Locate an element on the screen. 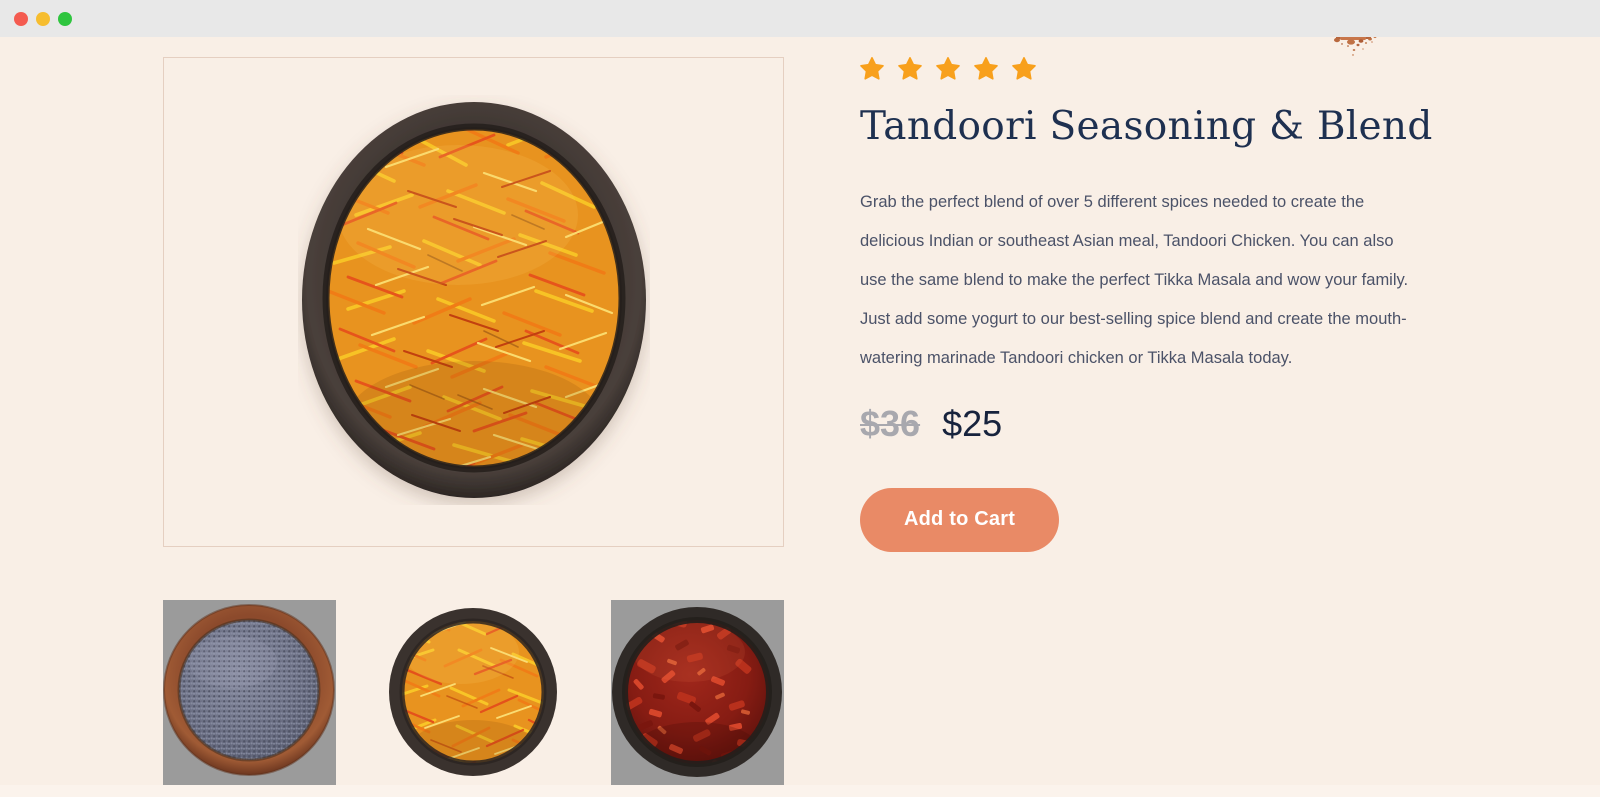  price-block: $36 $25 is located at coordinates (1160, 424).